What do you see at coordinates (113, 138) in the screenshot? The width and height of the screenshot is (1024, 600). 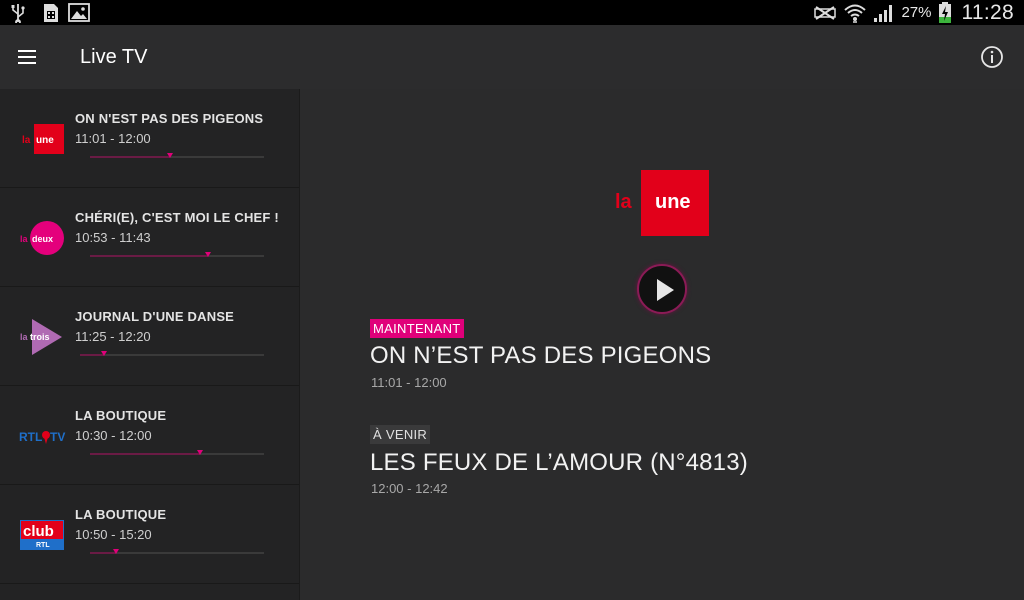 I see `channel-program-time: 11:01 - 12:00` at bounding box center [113, 138].